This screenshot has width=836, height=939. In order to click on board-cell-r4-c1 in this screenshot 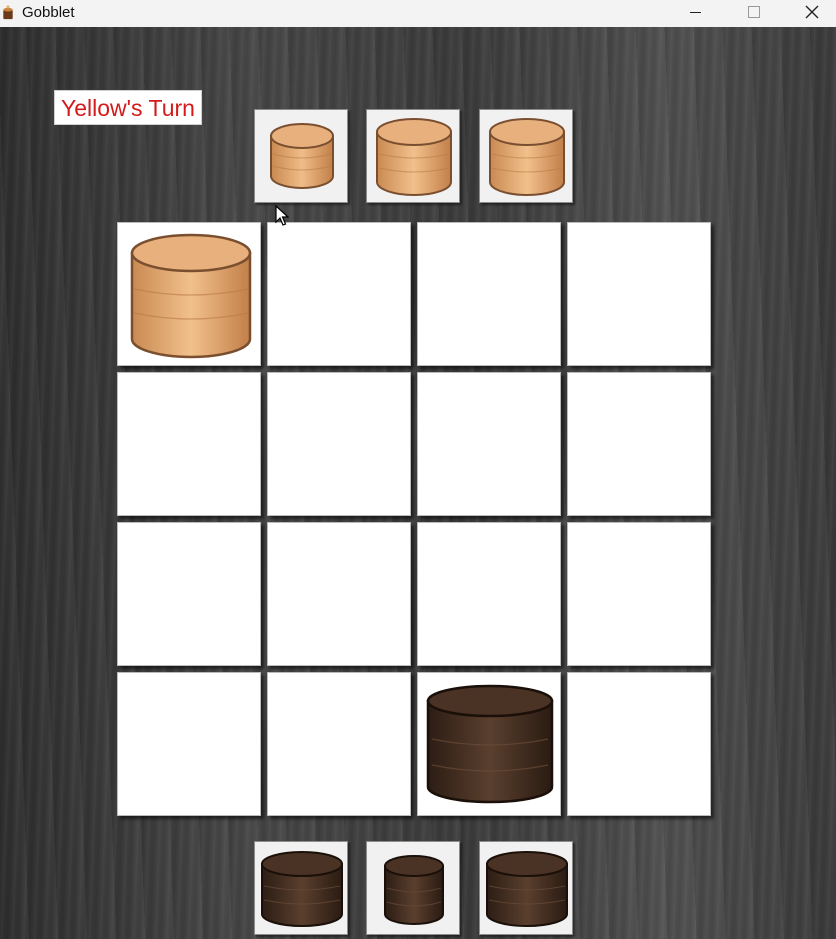, I will do `click(189, 744)`.